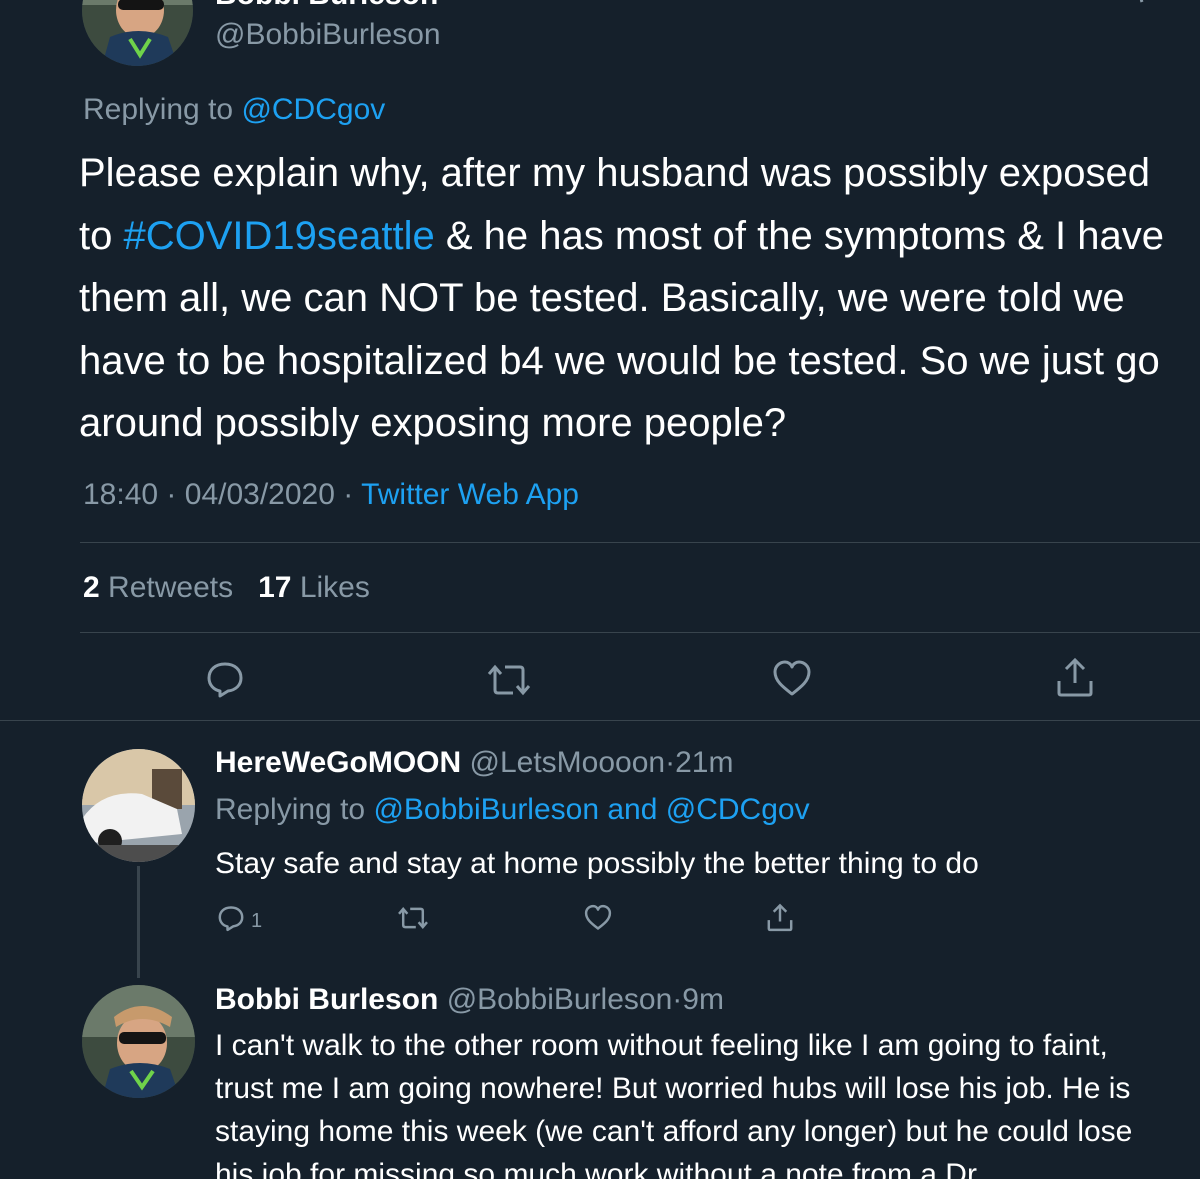 This screenshot has height=1179, width=1200. Describe the element at coordinates (560, 999) in the screenshot. I see `reply-author-handle: @BobbiBurleson` at that location.